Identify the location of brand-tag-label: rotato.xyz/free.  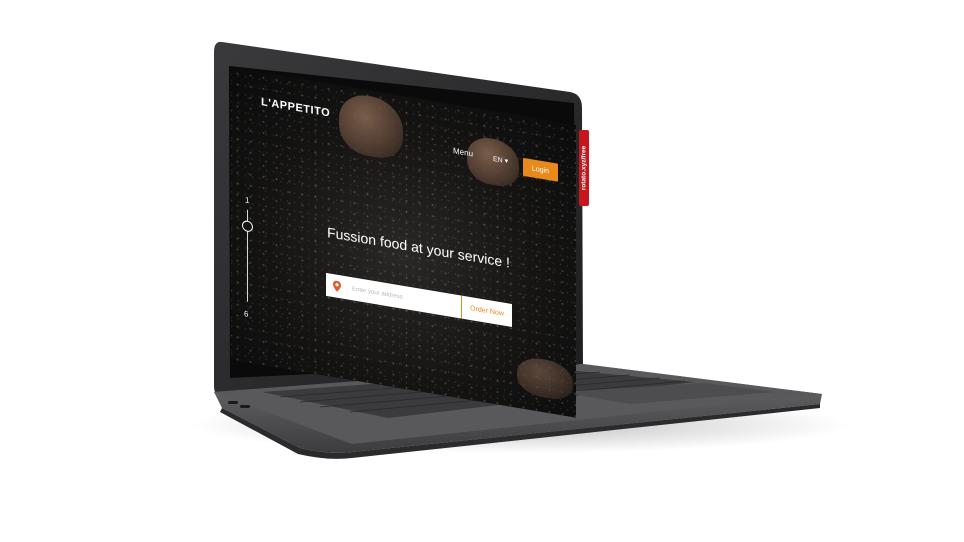
(584, 168).